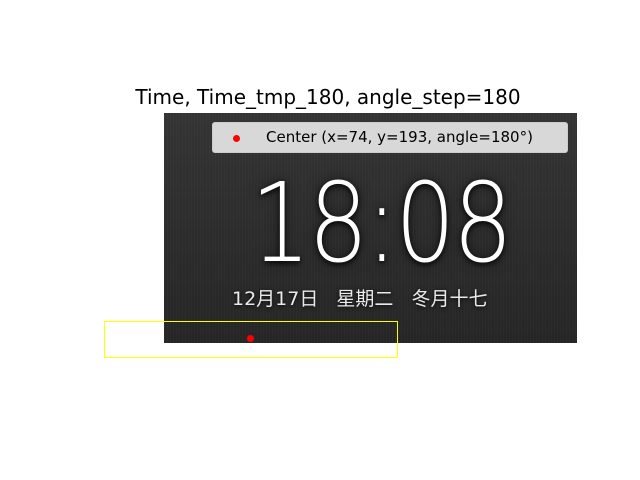  Describe the element at coordinates (328, 97) in the screenshot. I see `figure-title: Time, Time_tmp_180, angle_step=180` at that location.